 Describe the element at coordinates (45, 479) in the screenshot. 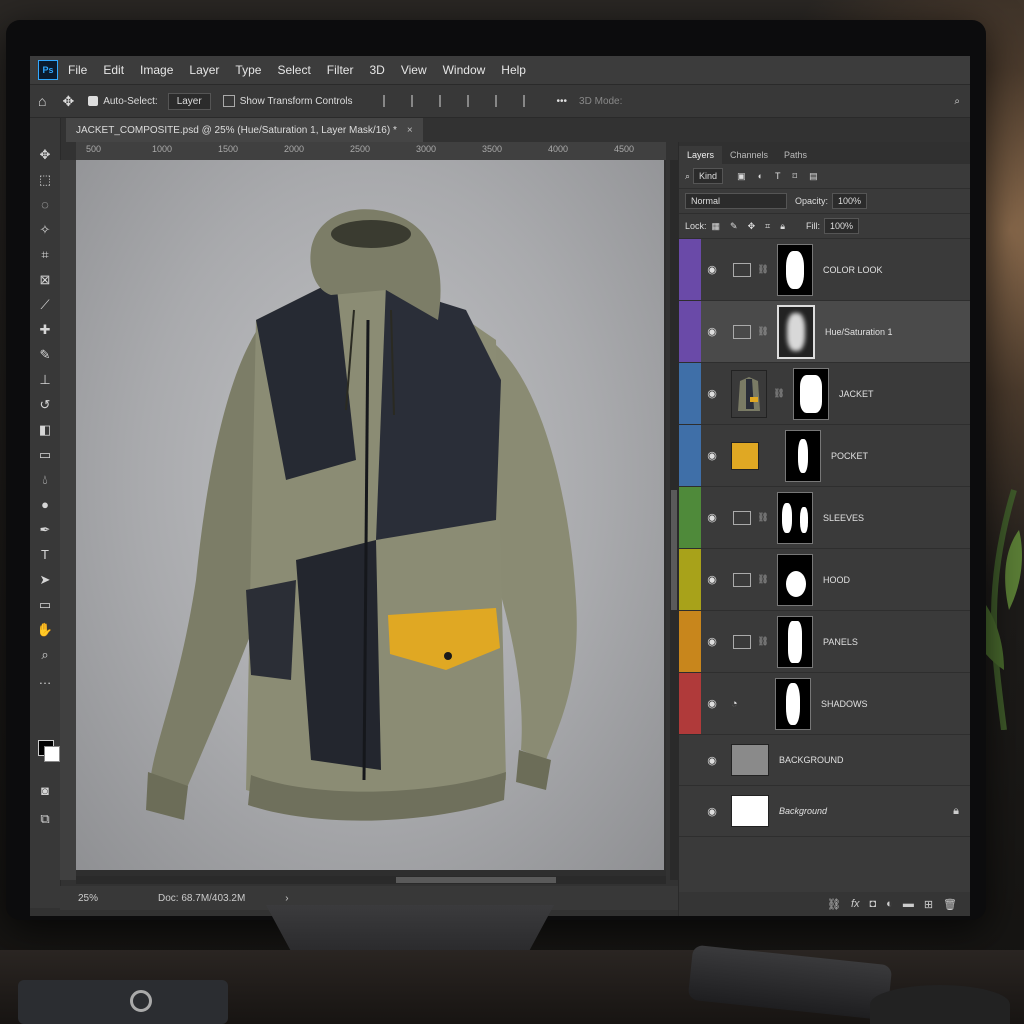

I see `blur-tool-icon: 💧︎` at that location.